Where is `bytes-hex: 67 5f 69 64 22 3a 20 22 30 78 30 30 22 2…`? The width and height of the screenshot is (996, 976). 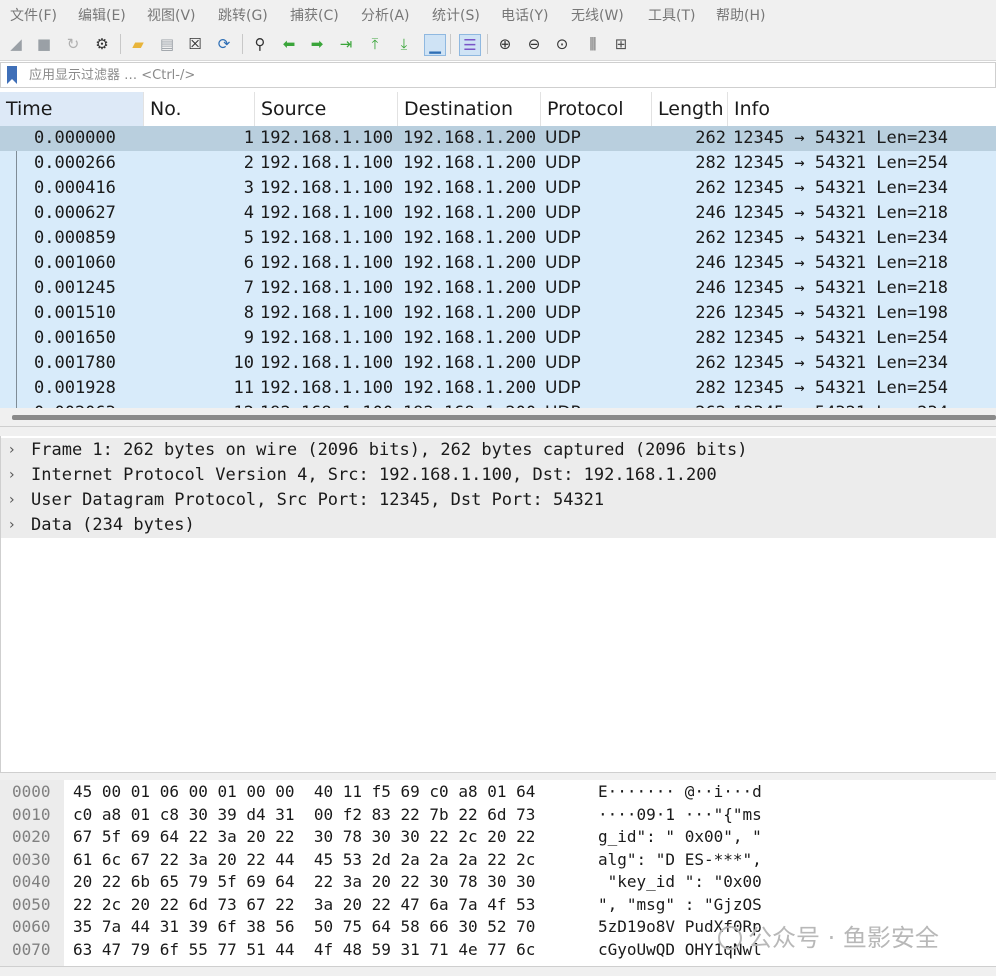
bytes-hex: 67 5f 69 64 22 3a 20 22 30 78 30 30 22 2… is located at coordinates (304, 837).